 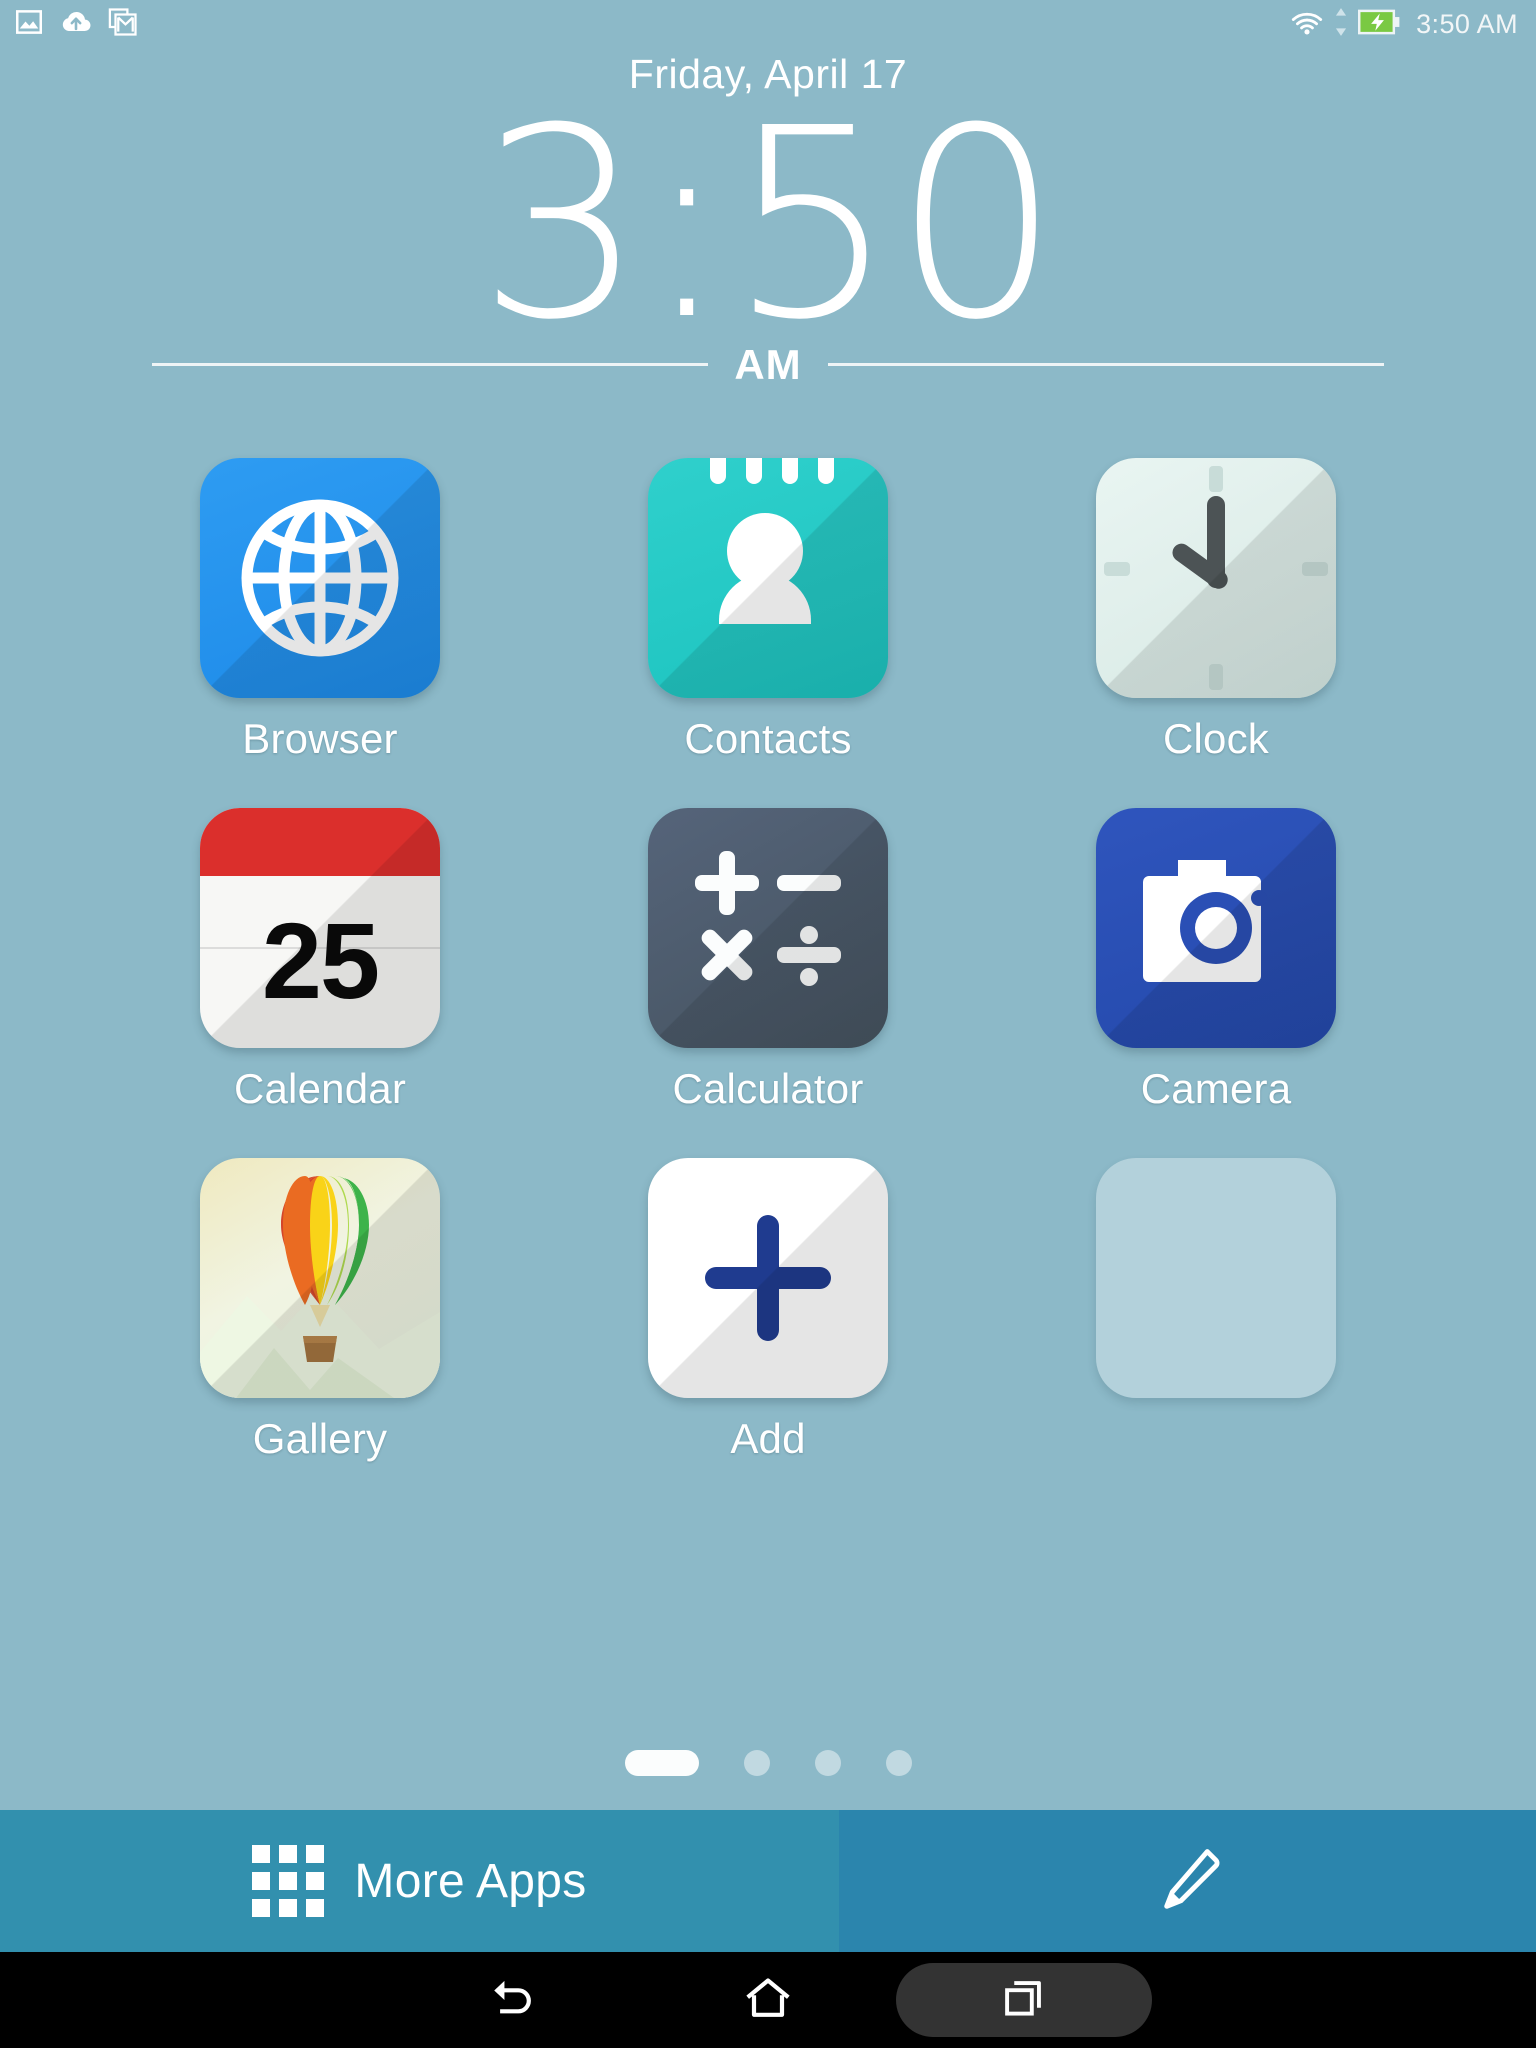 I want to click on app-label: Gallery, so click(x=320, y=1438).